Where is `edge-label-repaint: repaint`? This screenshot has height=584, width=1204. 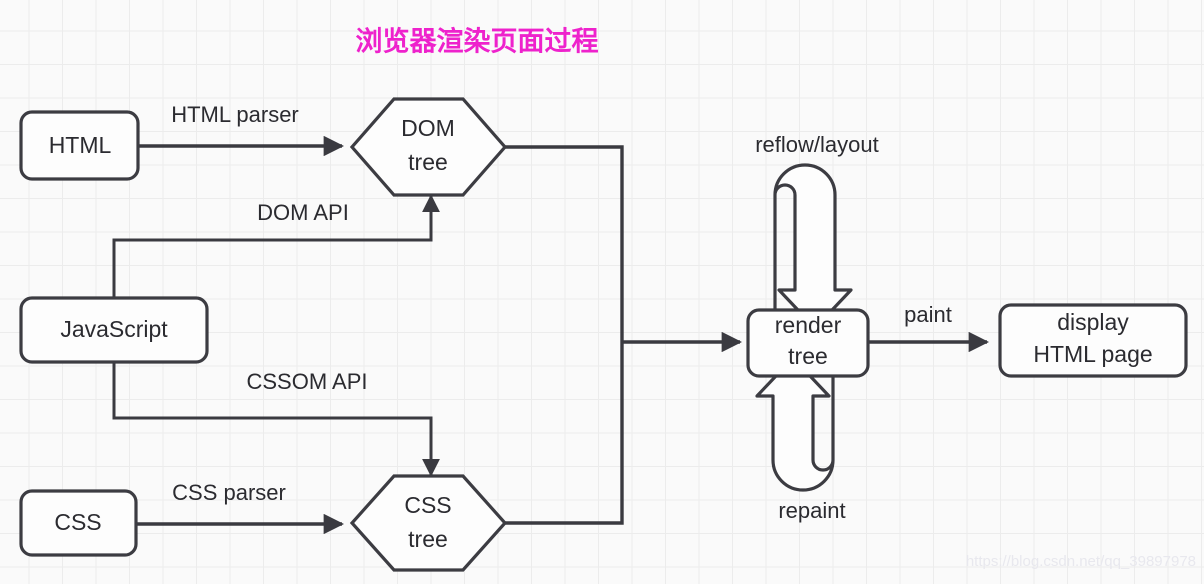 edge-label-repaint: repaint is located at coordinates (811, 510).